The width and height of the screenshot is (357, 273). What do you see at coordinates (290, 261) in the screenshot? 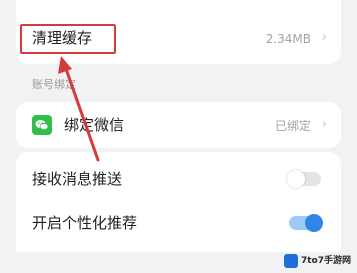
I see `watermark-badge-icon` at bounding box center [290, 261].